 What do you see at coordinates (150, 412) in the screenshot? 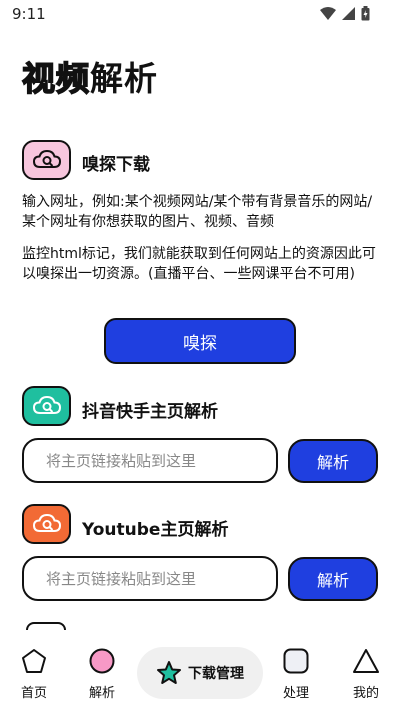
I see `douyin-card-title: 抖音快手主页解析` at bounding box center [150, 412].